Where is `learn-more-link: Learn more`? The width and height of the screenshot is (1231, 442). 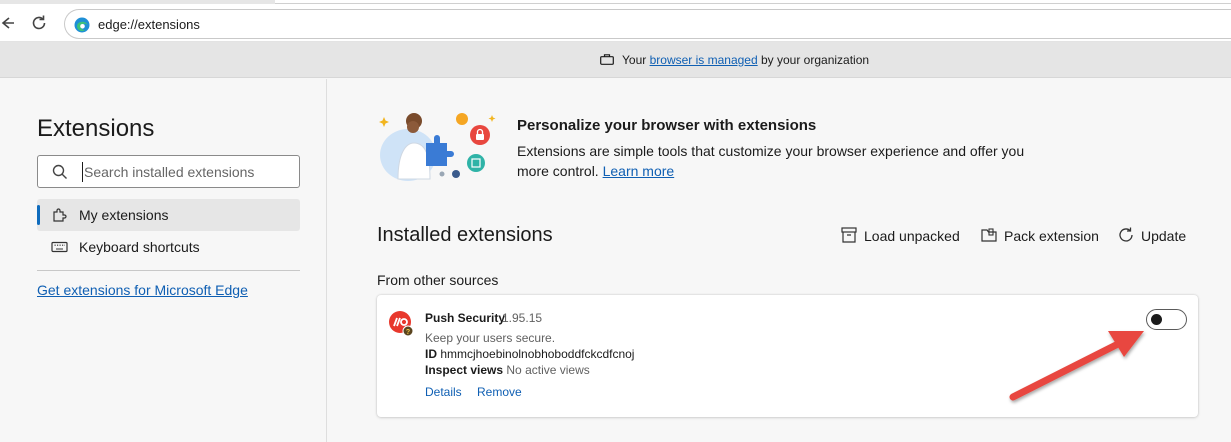 learn-more-link: Learn more is located at coordinates (639, 171).